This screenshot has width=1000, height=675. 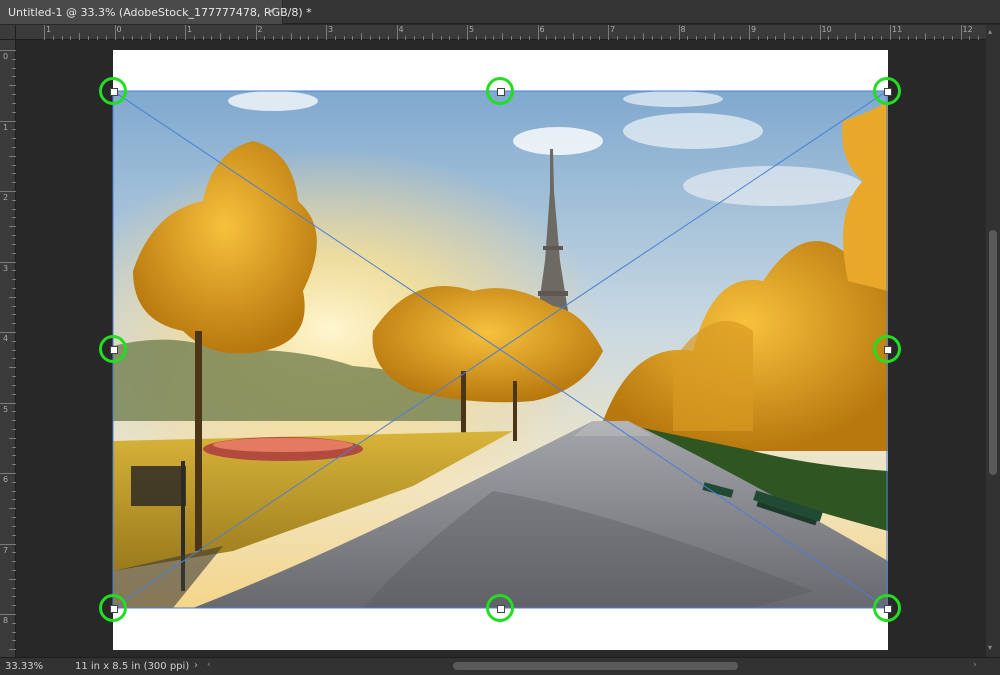 I want to click on transform-handle-middle-left, so click(x=113, y=349).